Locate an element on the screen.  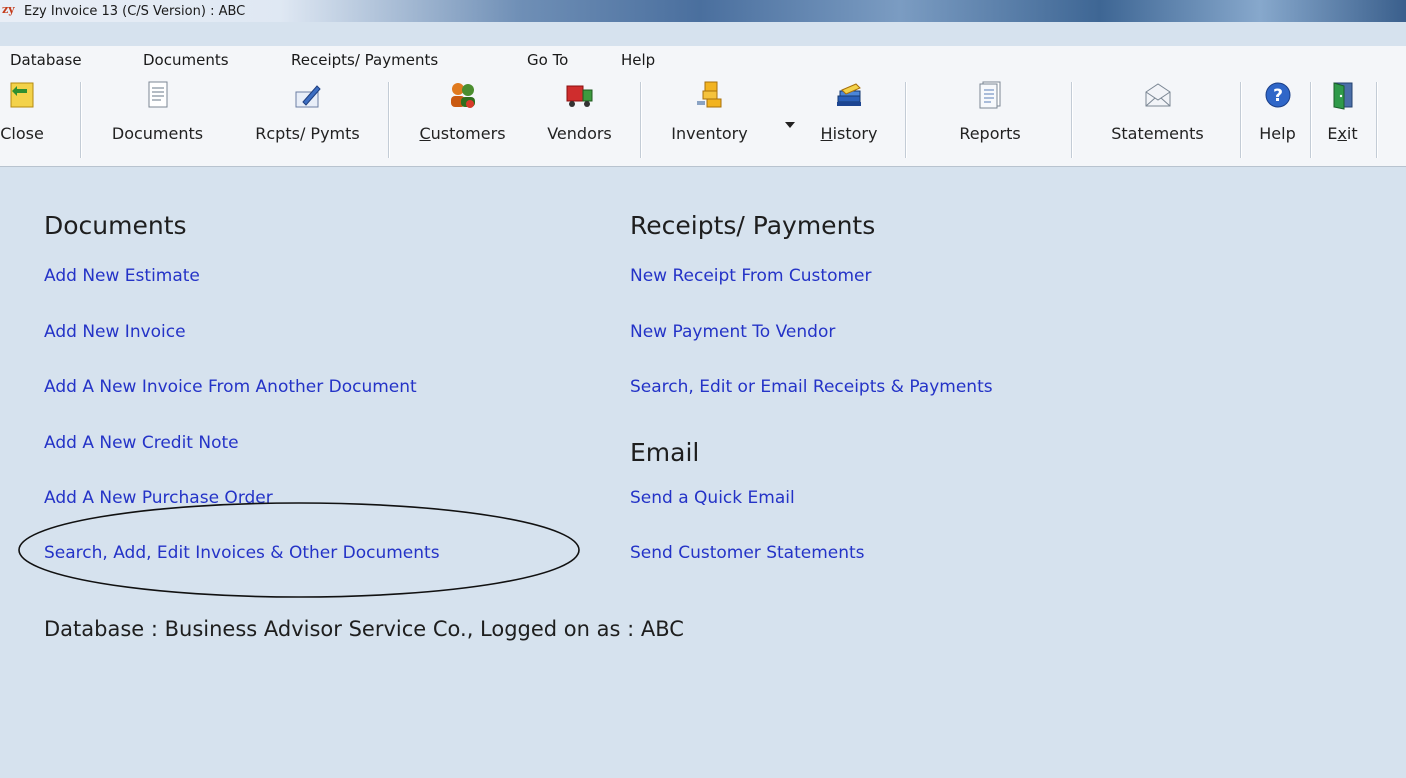
customers-mnemonic: C is located at coordinates (425, 133).